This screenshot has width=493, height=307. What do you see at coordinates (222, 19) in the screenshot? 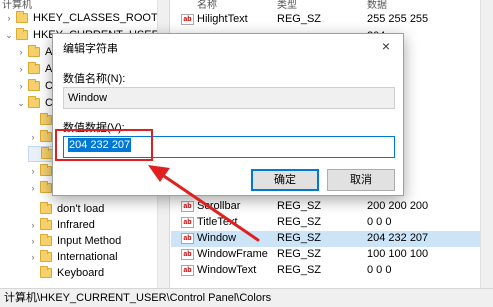
I see `cell-name: HilightText` at bounding box center [222, 19].